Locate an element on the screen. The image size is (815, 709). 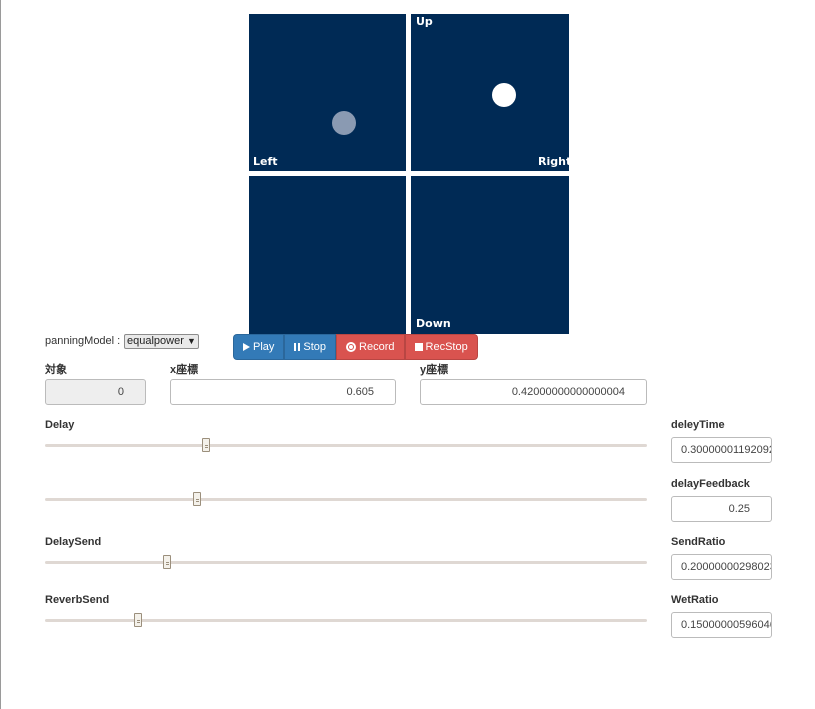
stop-square-icon is located at coordinates (418, 347).